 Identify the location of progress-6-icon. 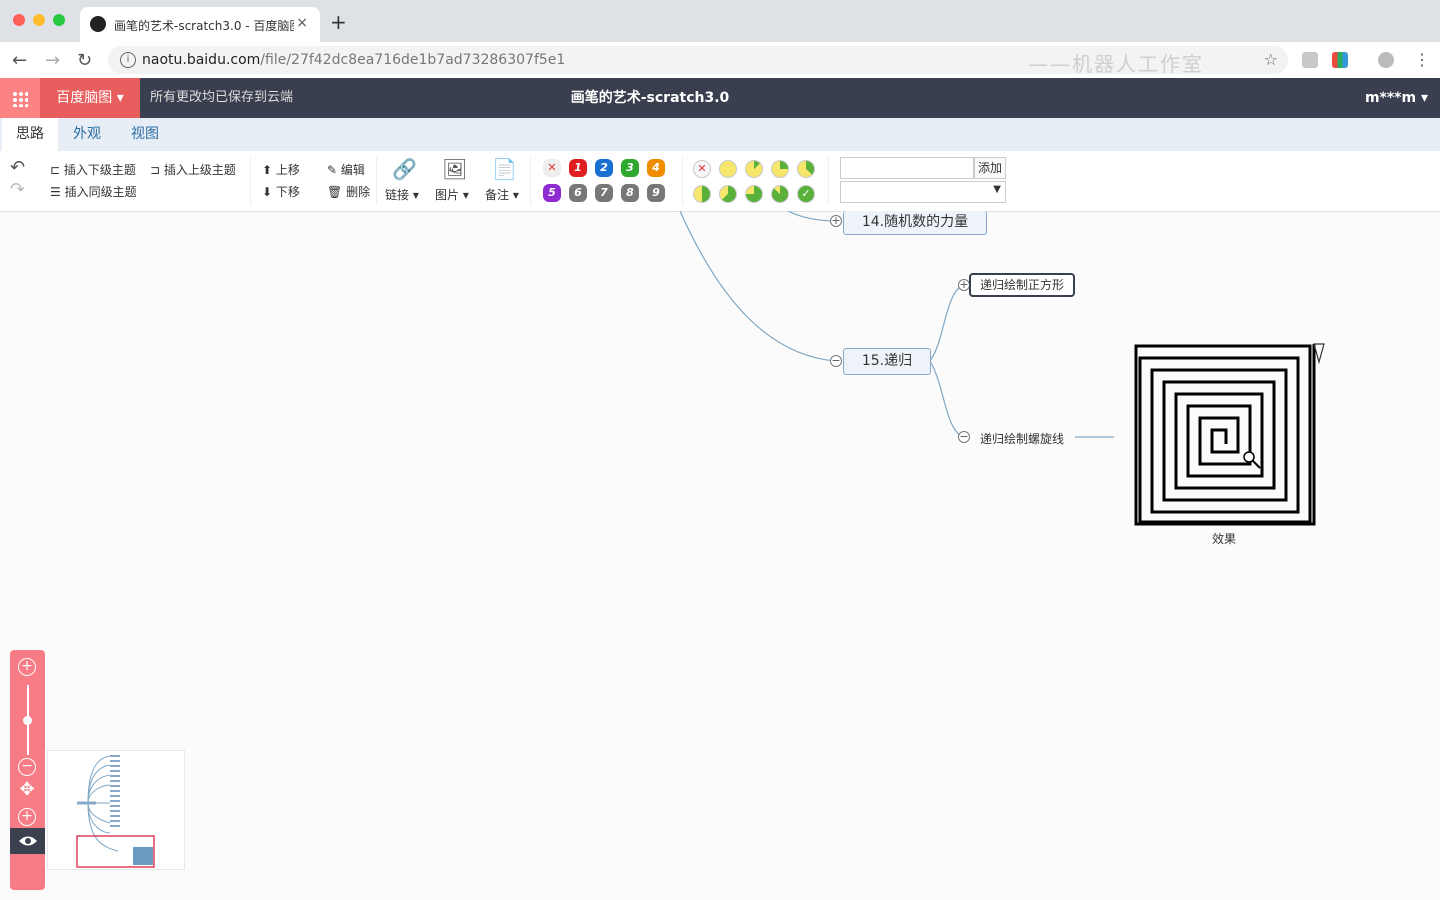
(754, 194).